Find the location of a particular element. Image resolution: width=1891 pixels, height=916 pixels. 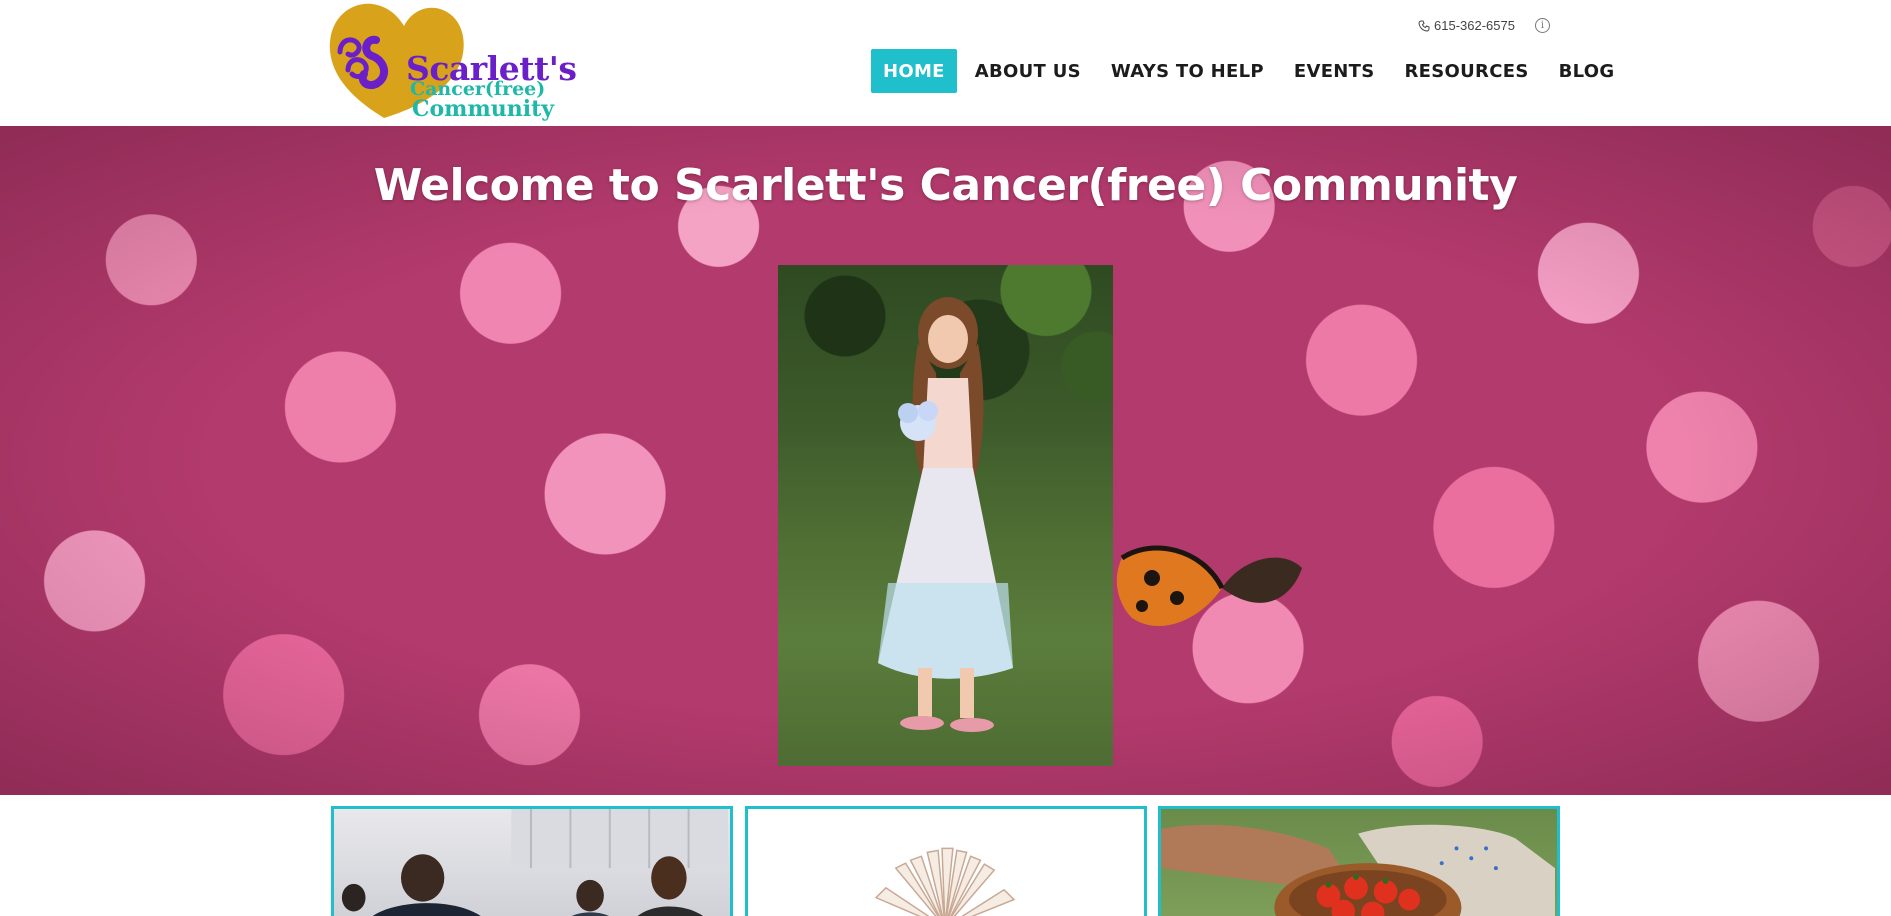

nav-item-about-us: ABOUT US is located at coordinates (1028, 71).